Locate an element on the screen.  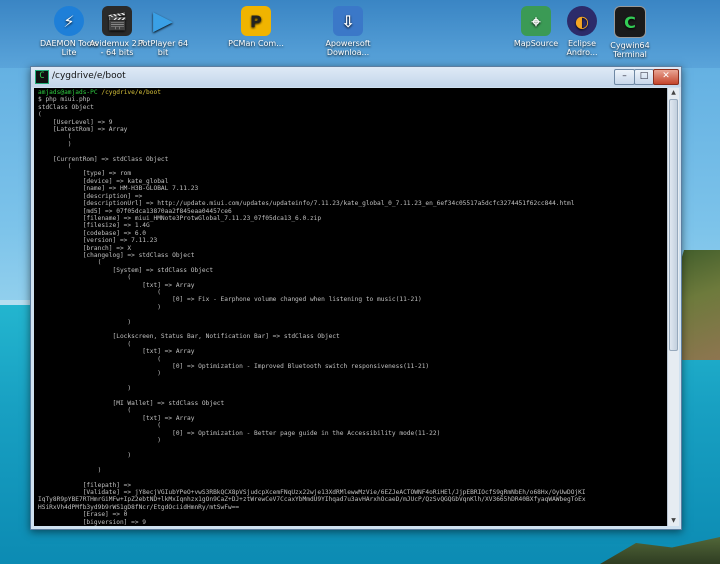
desktop-icon-cygwin: C Cygwin64 Terminal is located at coordinates (630, 32).